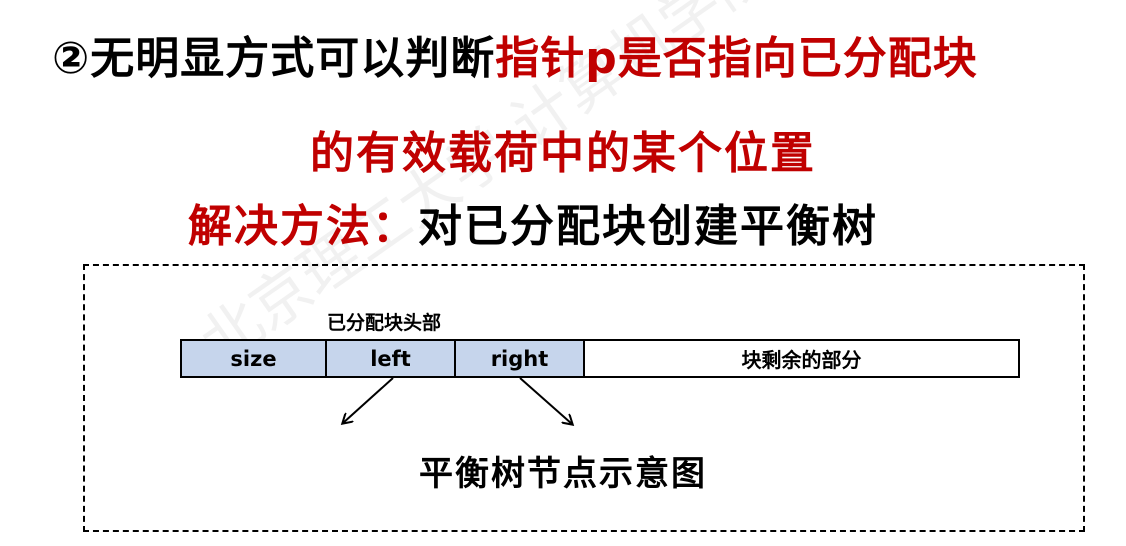 The height and width of the screenshot is (546, 1126). Describe the element at coordinates (368, 400) in the screenshot. I see `left-pointer-arrow` at that location.